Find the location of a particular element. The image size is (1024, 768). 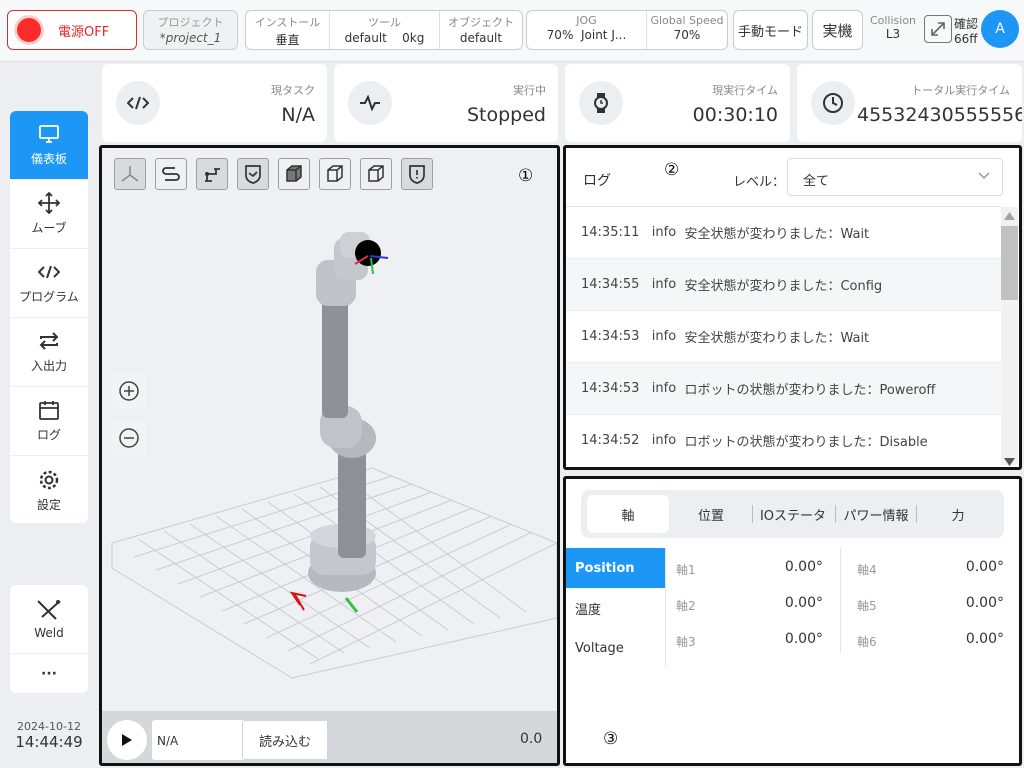

confirm-status: 確認 66ff is located at coordinates (968, 30).